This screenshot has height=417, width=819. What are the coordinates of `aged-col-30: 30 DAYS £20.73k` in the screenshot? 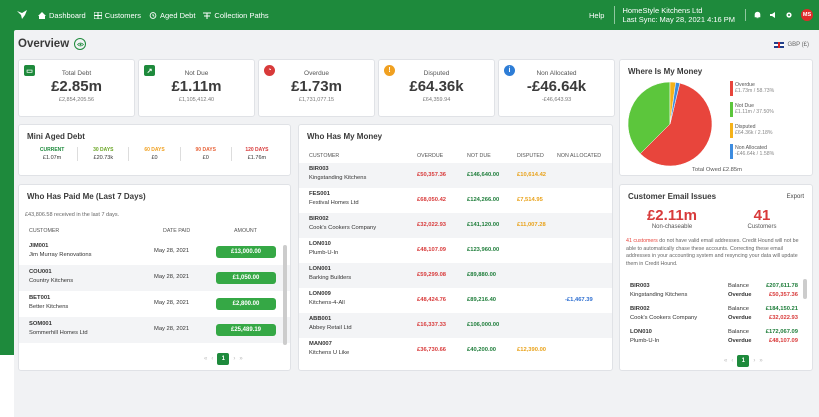 It's located at (104, 154).